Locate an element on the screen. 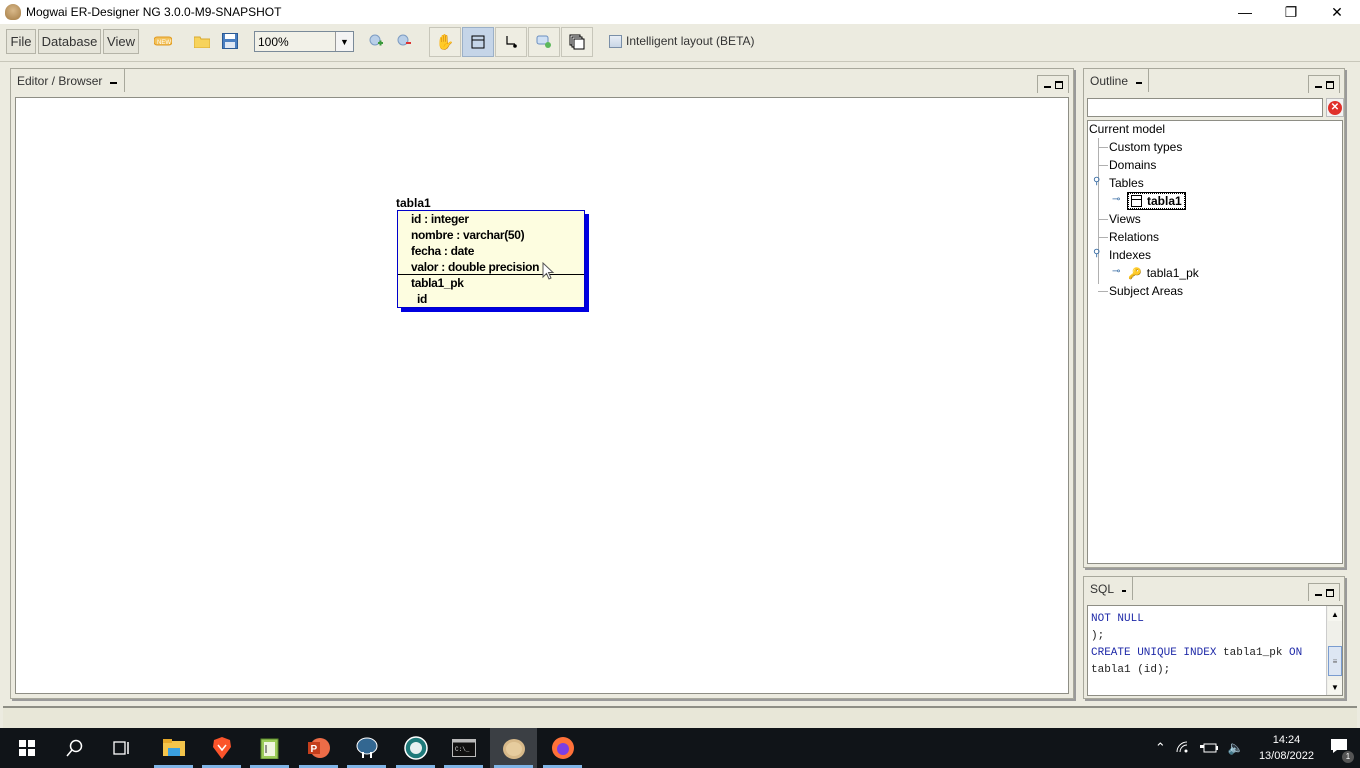  scroll-down-icon: ▼ is located at coordinates (1335, 687).